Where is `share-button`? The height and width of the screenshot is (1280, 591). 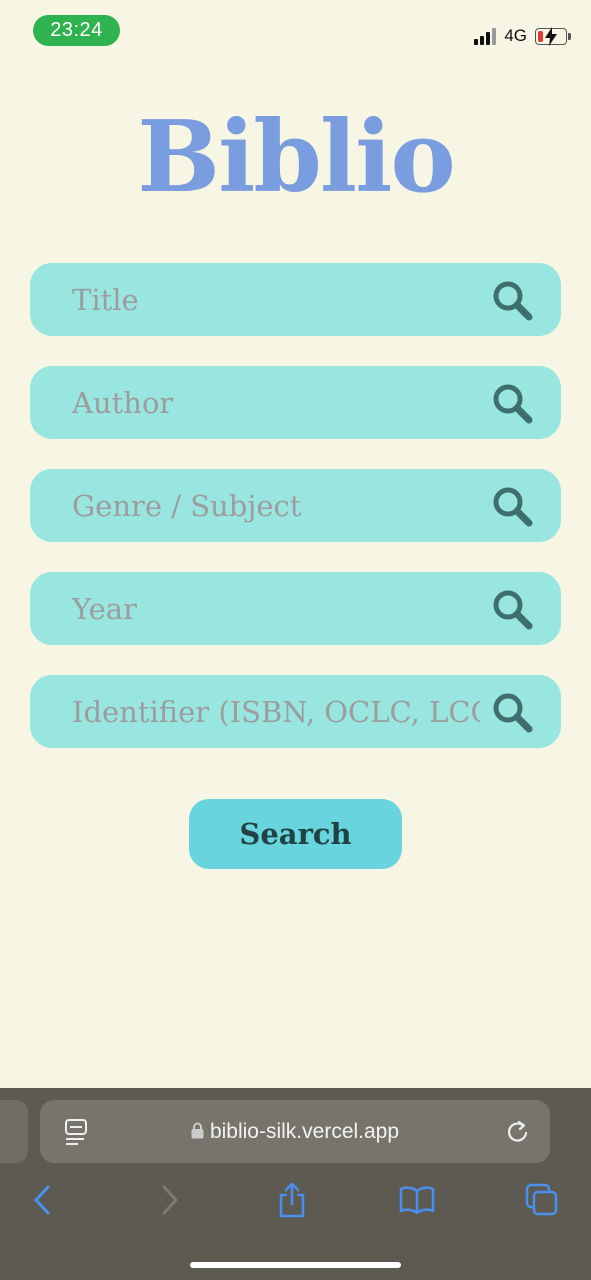
share-button is located at coordinates (292, 1200).